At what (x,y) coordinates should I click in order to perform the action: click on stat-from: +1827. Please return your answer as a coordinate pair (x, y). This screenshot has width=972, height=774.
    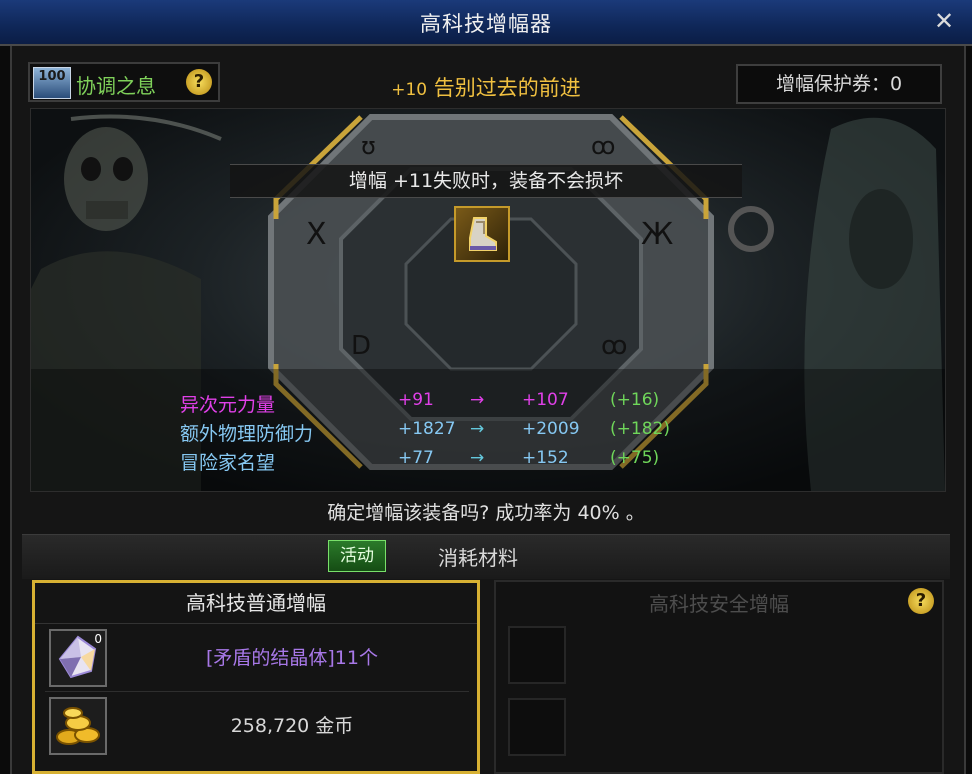
    Looking at the image, I should click on (427, 429).